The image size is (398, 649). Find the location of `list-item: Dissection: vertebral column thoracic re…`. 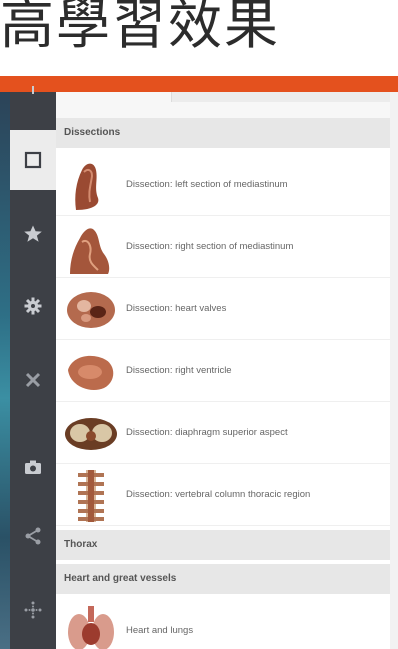

list-item: Dissection: vertebral column thoracic re… is located at coordinates (223, 495).